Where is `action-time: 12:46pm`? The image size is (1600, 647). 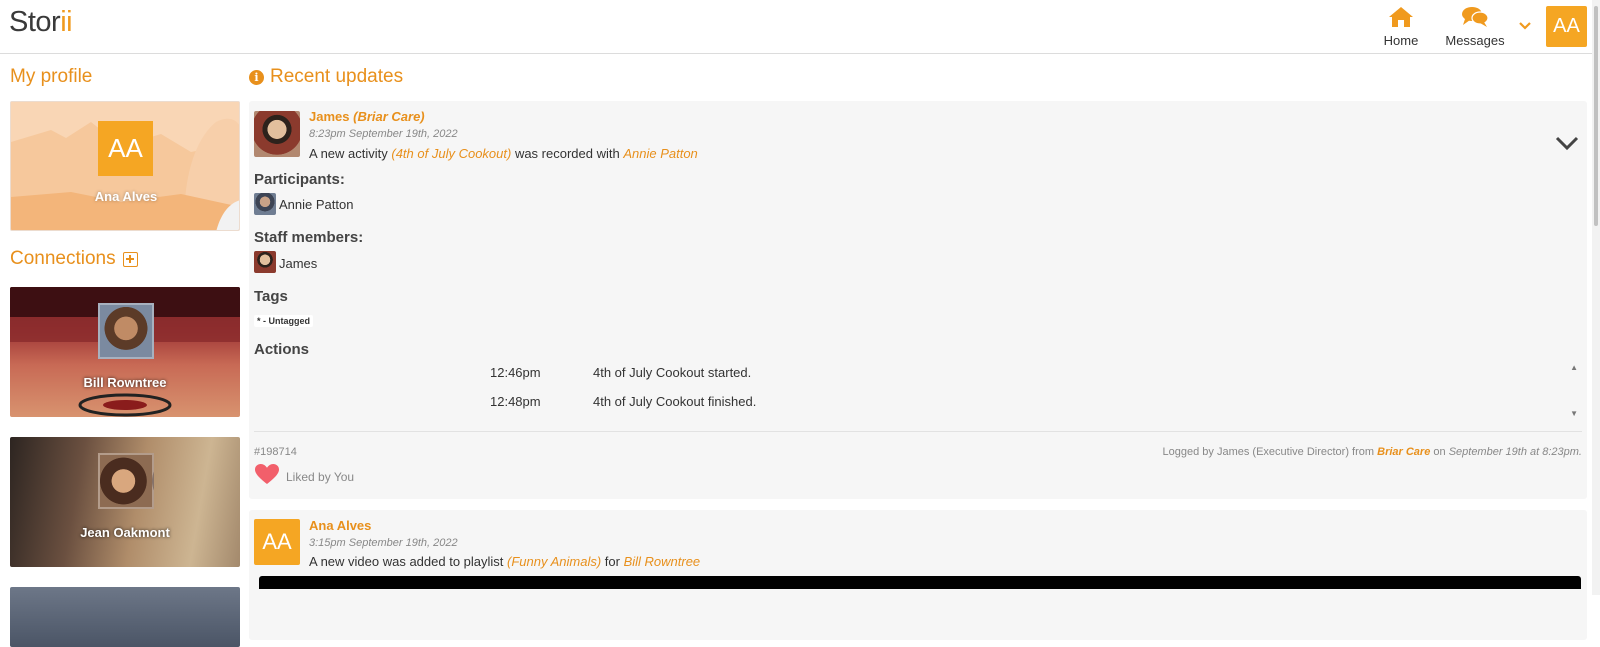 action-time: 12:46pm is located at coordinates (515, 372).